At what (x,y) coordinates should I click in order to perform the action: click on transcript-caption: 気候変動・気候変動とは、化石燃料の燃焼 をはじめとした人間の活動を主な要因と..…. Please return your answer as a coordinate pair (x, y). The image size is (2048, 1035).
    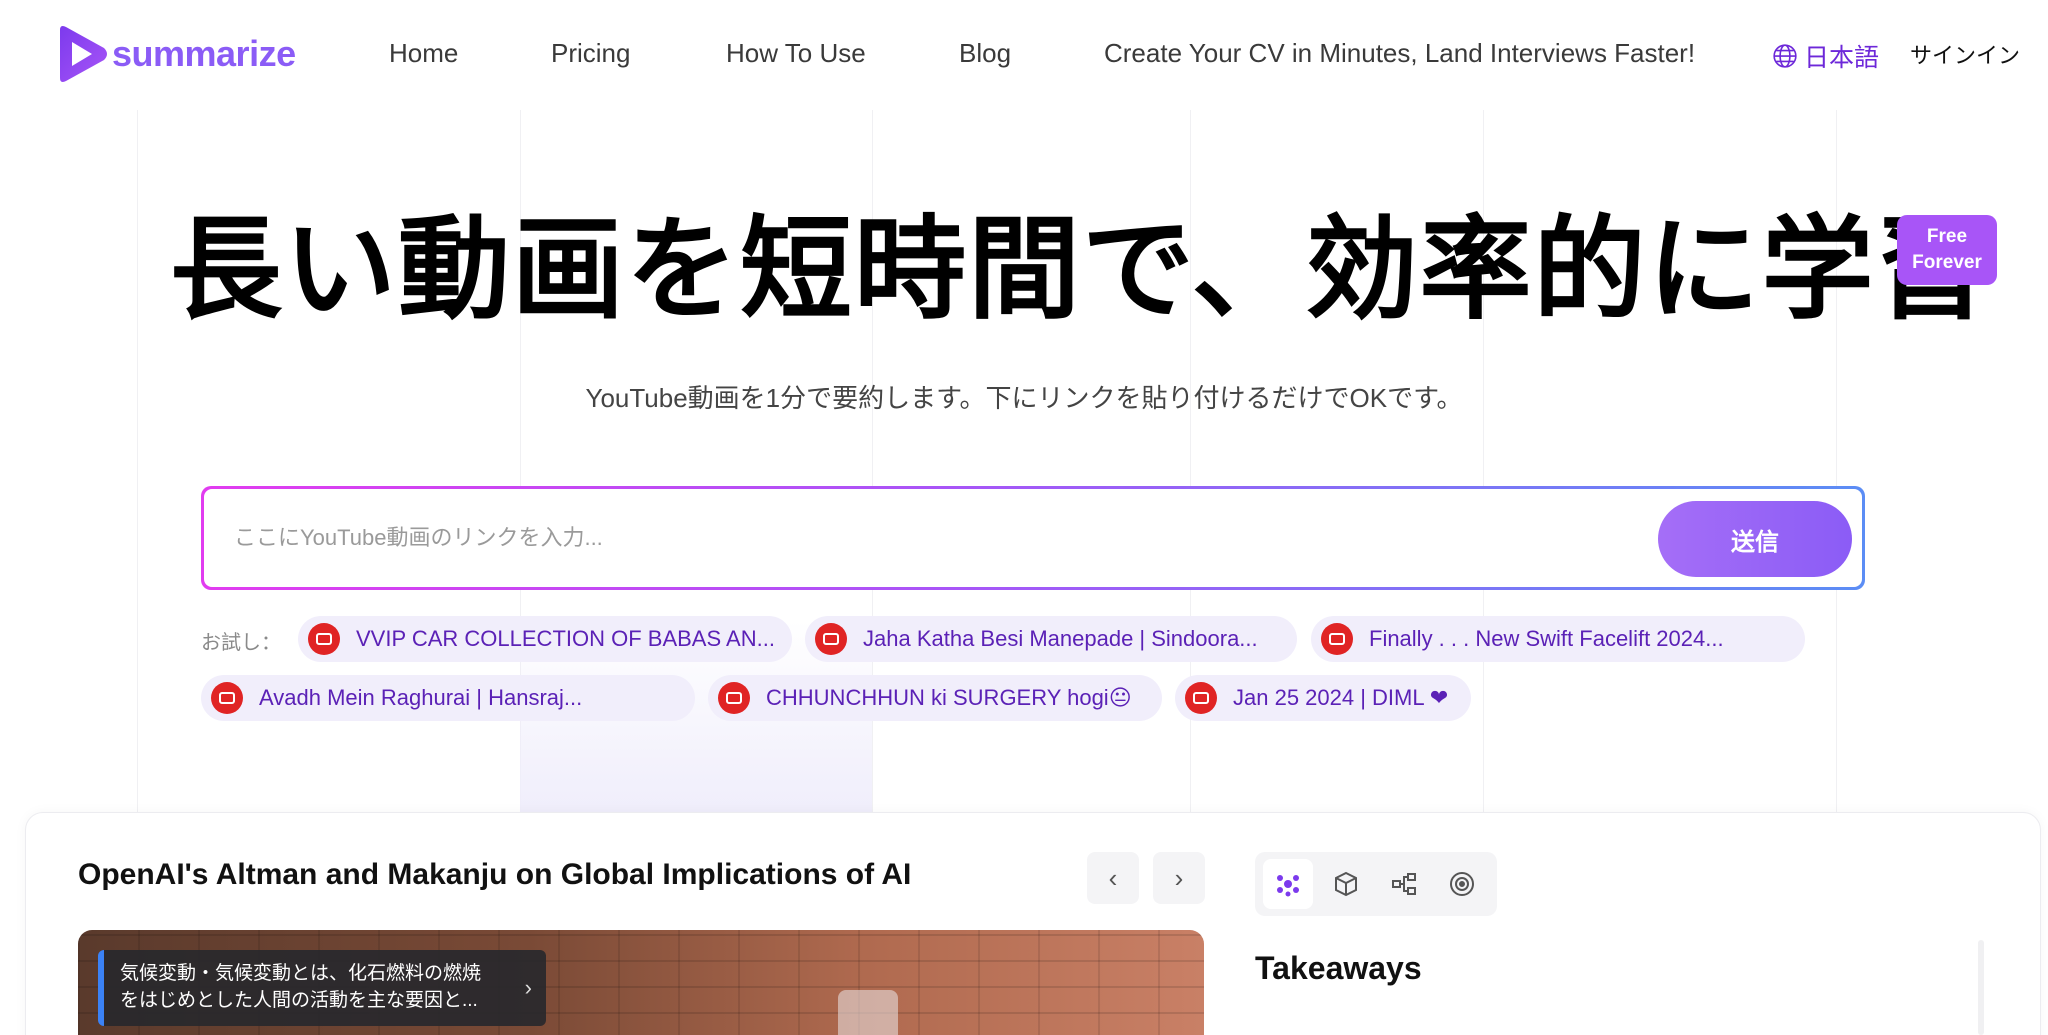
    Looking at the image, I should click on (322, 988).